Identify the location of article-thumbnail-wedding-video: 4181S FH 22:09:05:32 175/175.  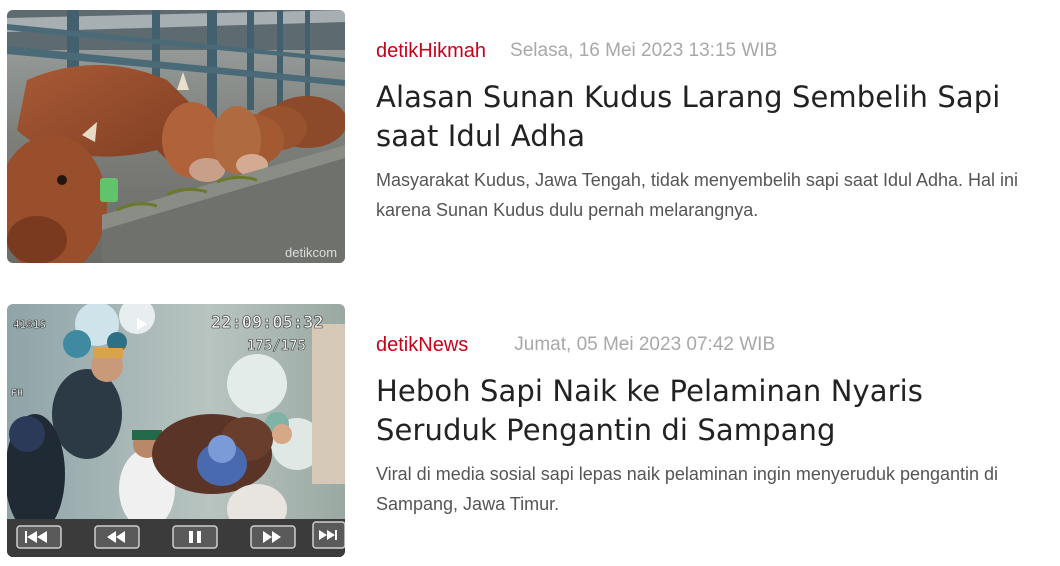
(176, 430).